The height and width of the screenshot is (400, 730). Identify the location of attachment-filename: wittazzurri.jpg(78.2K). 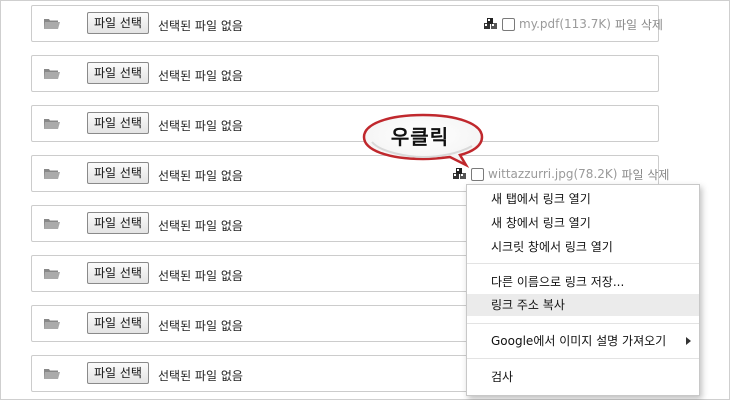
(552, 174).